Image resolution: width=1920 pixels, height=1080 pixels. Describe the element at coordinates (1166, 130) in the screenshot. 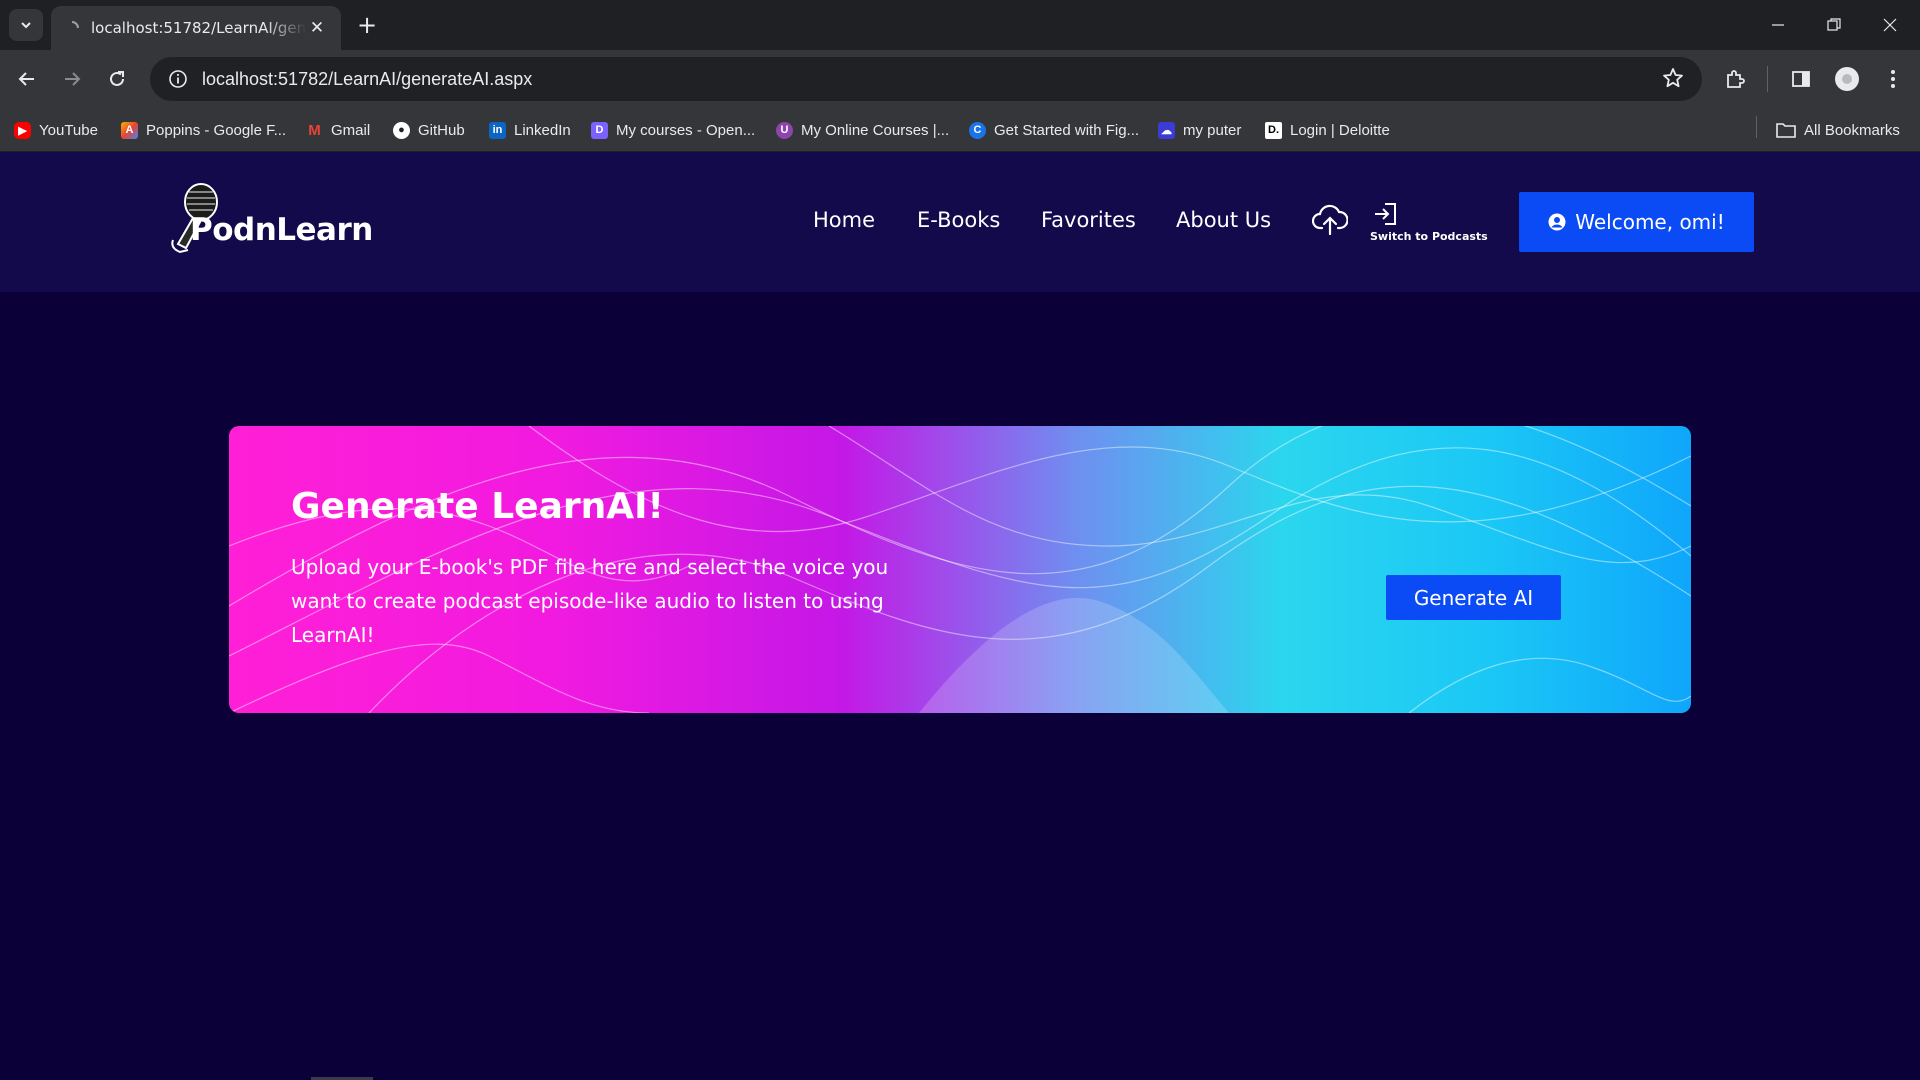

I see `puter-icon: ☁` at that location.